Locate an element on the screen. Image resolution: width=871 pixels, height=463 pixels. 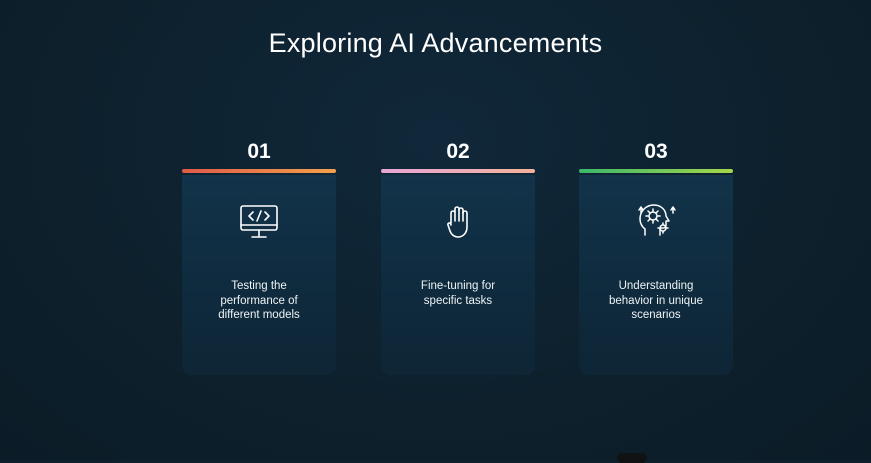
video-overlay-fragment is located at coordinates (632, 458).